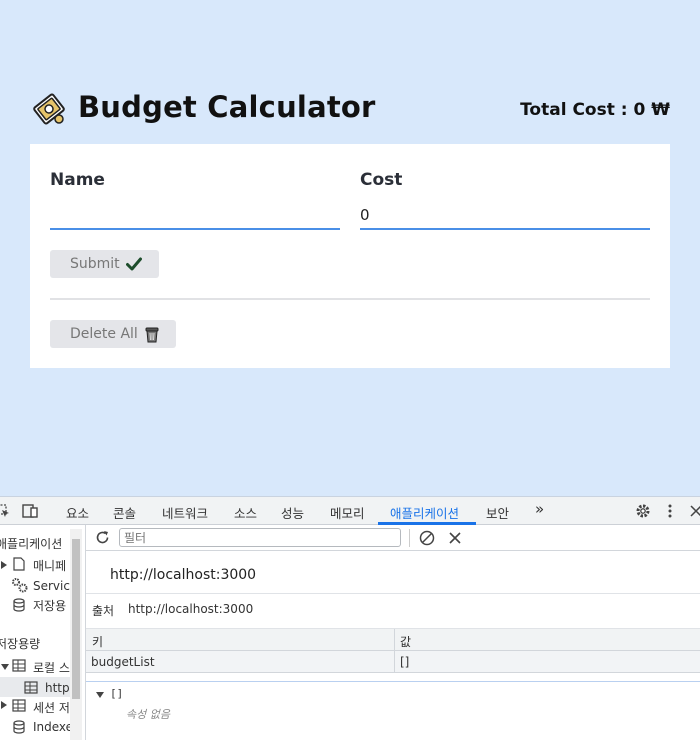  I want to click on table-header: 키 값, so click(393, 640).